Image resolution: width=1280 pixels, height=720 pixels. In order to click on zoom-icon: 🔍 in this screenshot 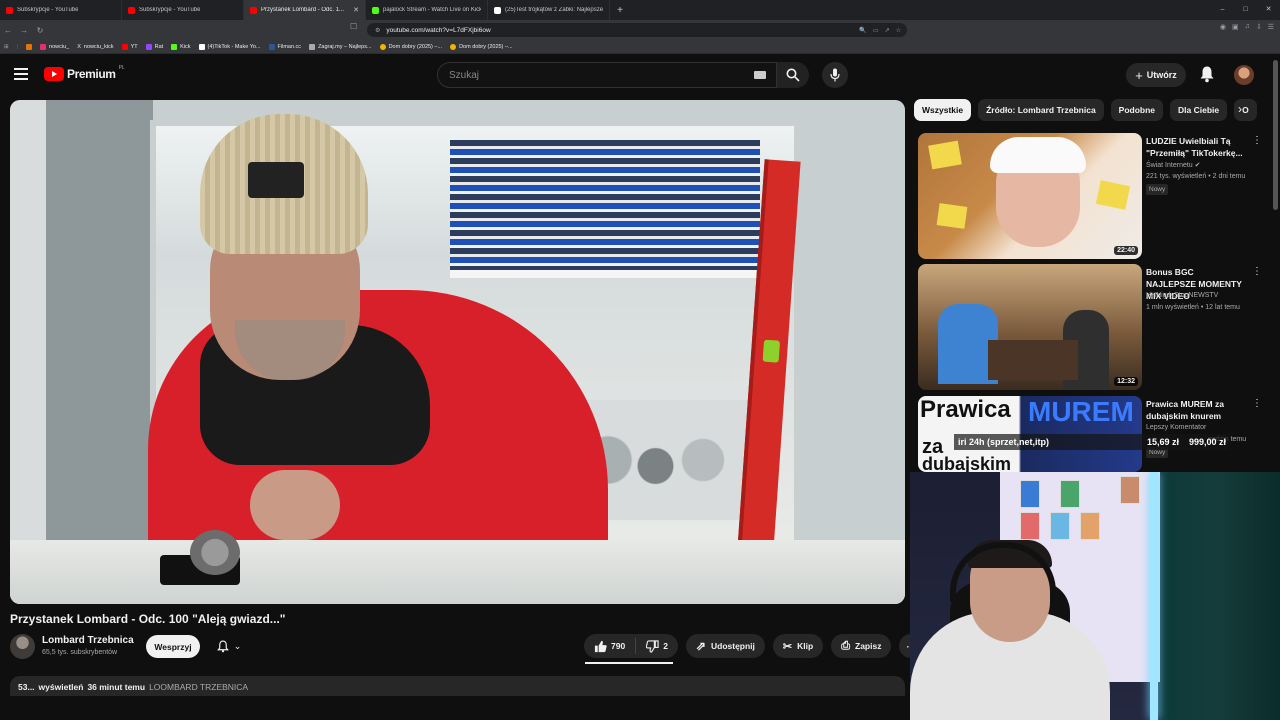, I will do `click(862, 30)`.